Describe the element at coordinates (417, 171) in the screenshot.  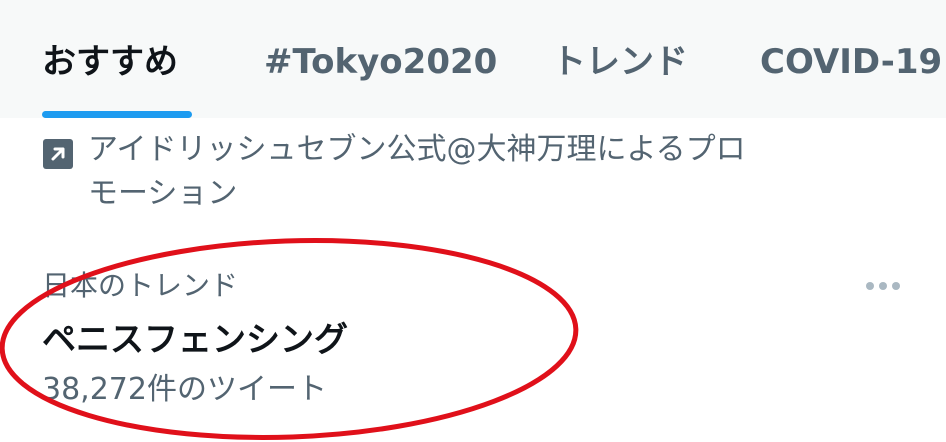
I see `promoted-by-text: アイドリッシュセブン公式@大神万理によるプロモーション` at that location.